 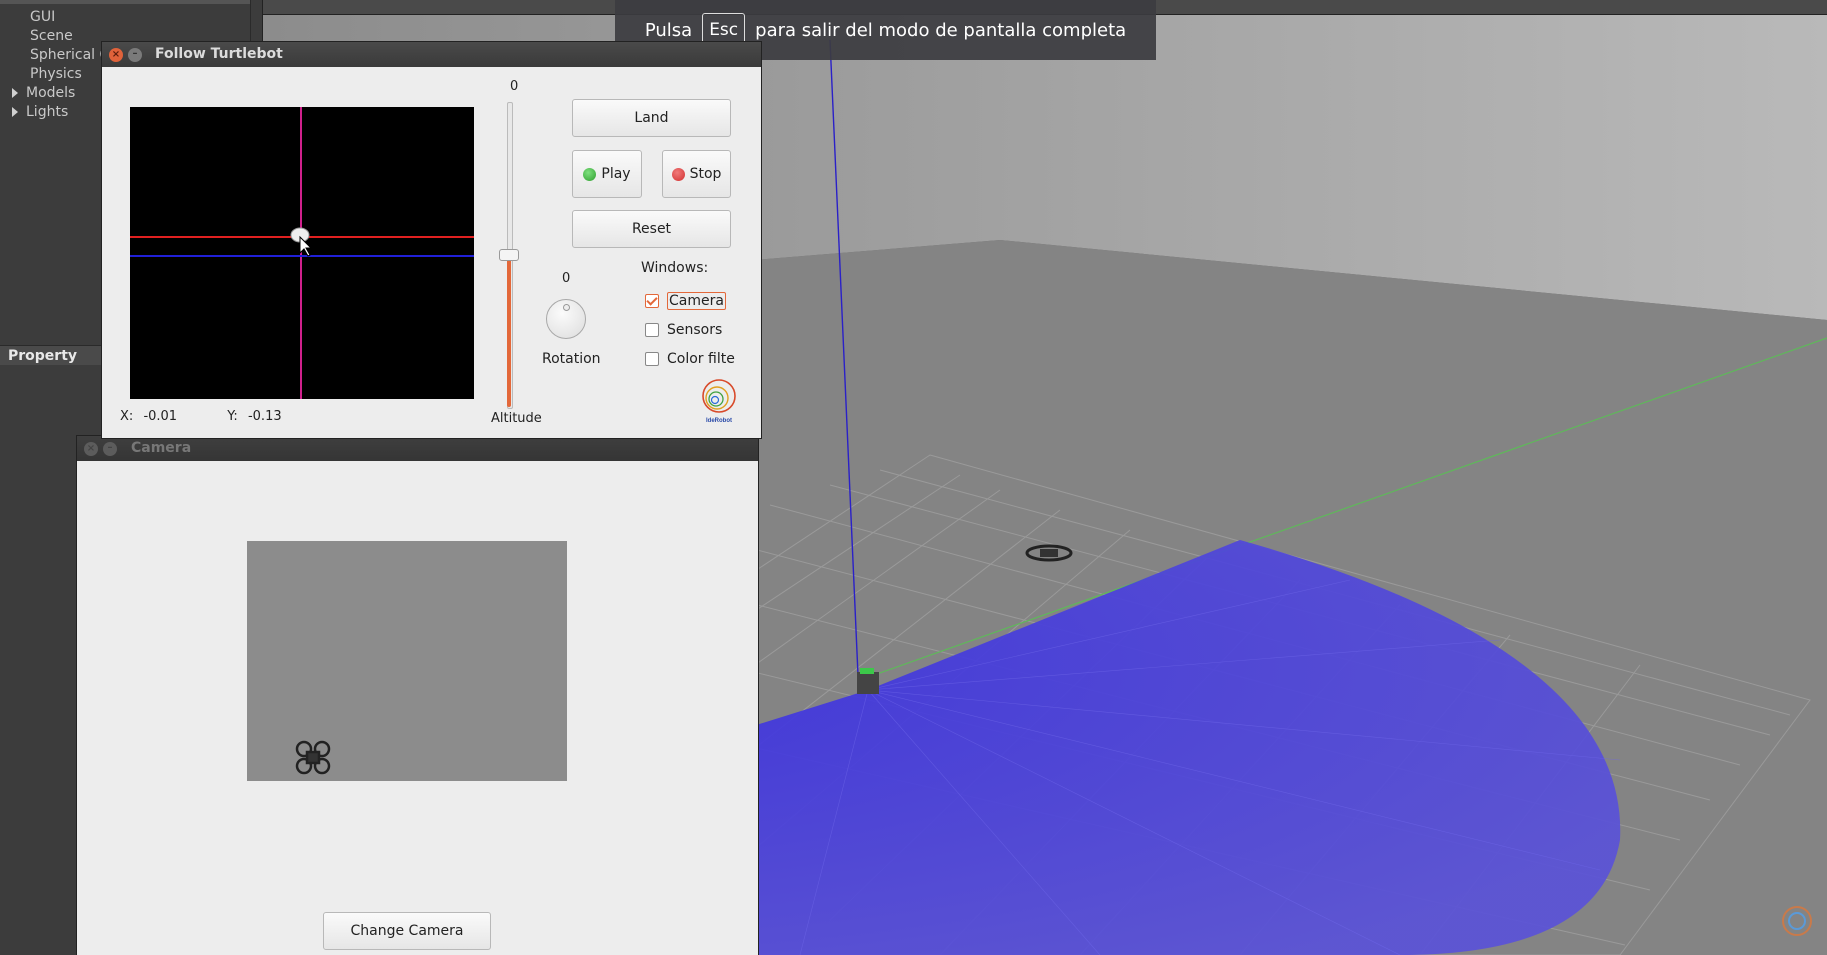 I want to click on x-label: X:, so click(x=127, y=416).